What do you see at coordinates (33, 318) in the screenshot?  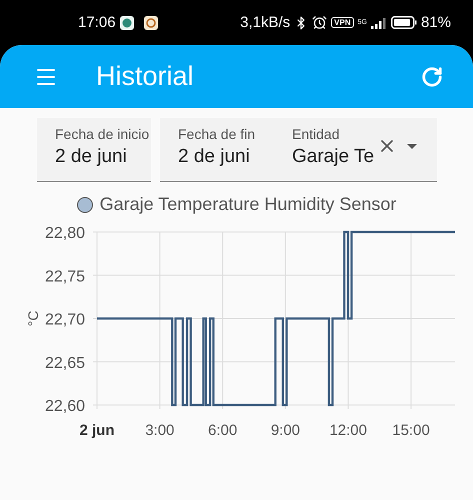 I see `axis-title: °C` at bounding box center [33, 318].